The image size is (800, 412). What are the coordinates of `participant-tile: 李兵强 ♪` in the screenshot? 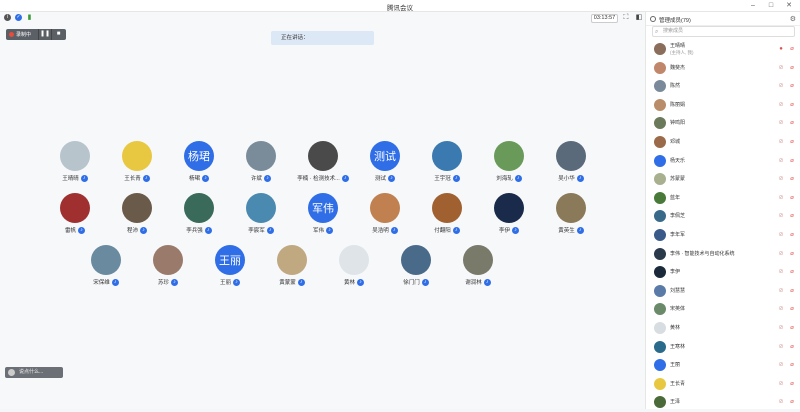 It's located at (199, 213).